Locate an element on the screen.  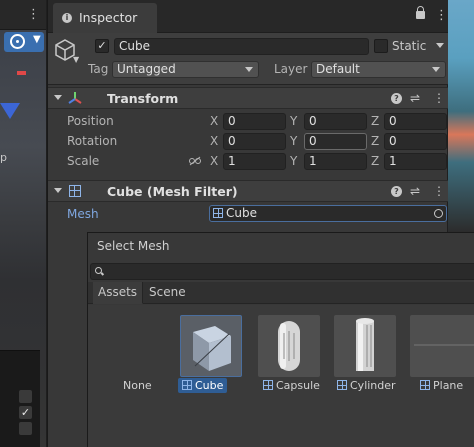
scale-z-field: 1 is located at coordinates (415, 161).